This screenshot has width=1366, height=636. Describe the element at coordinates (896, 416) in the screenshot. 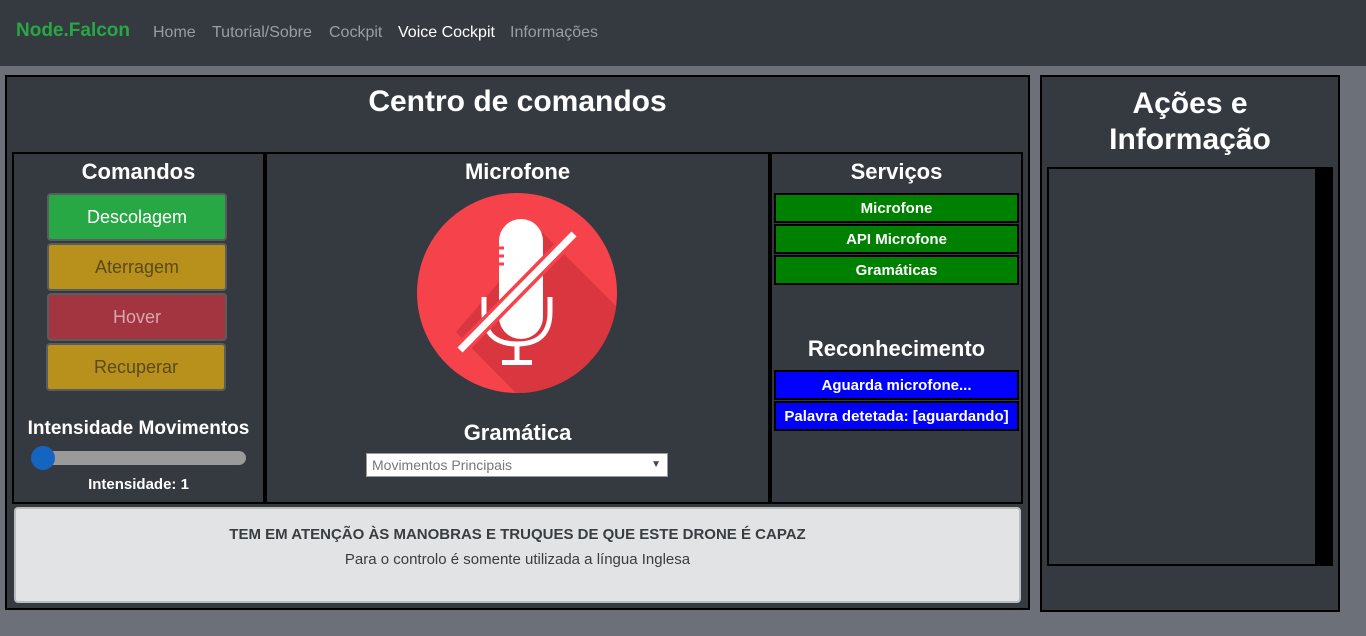

I see `recognition-word: Palavra detetada: [aguardando]` at that location.